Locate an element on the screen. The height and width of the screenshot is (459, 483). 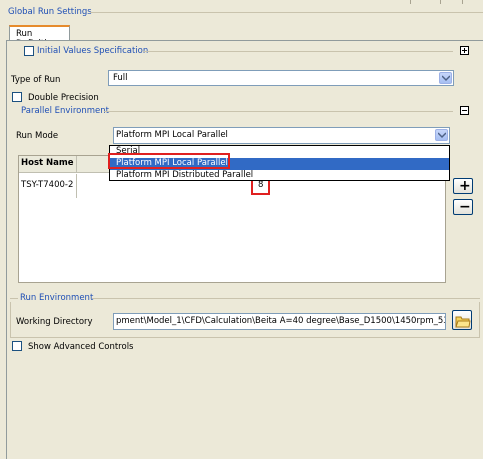
add-host-button: + is located at coordinates (463, 186).